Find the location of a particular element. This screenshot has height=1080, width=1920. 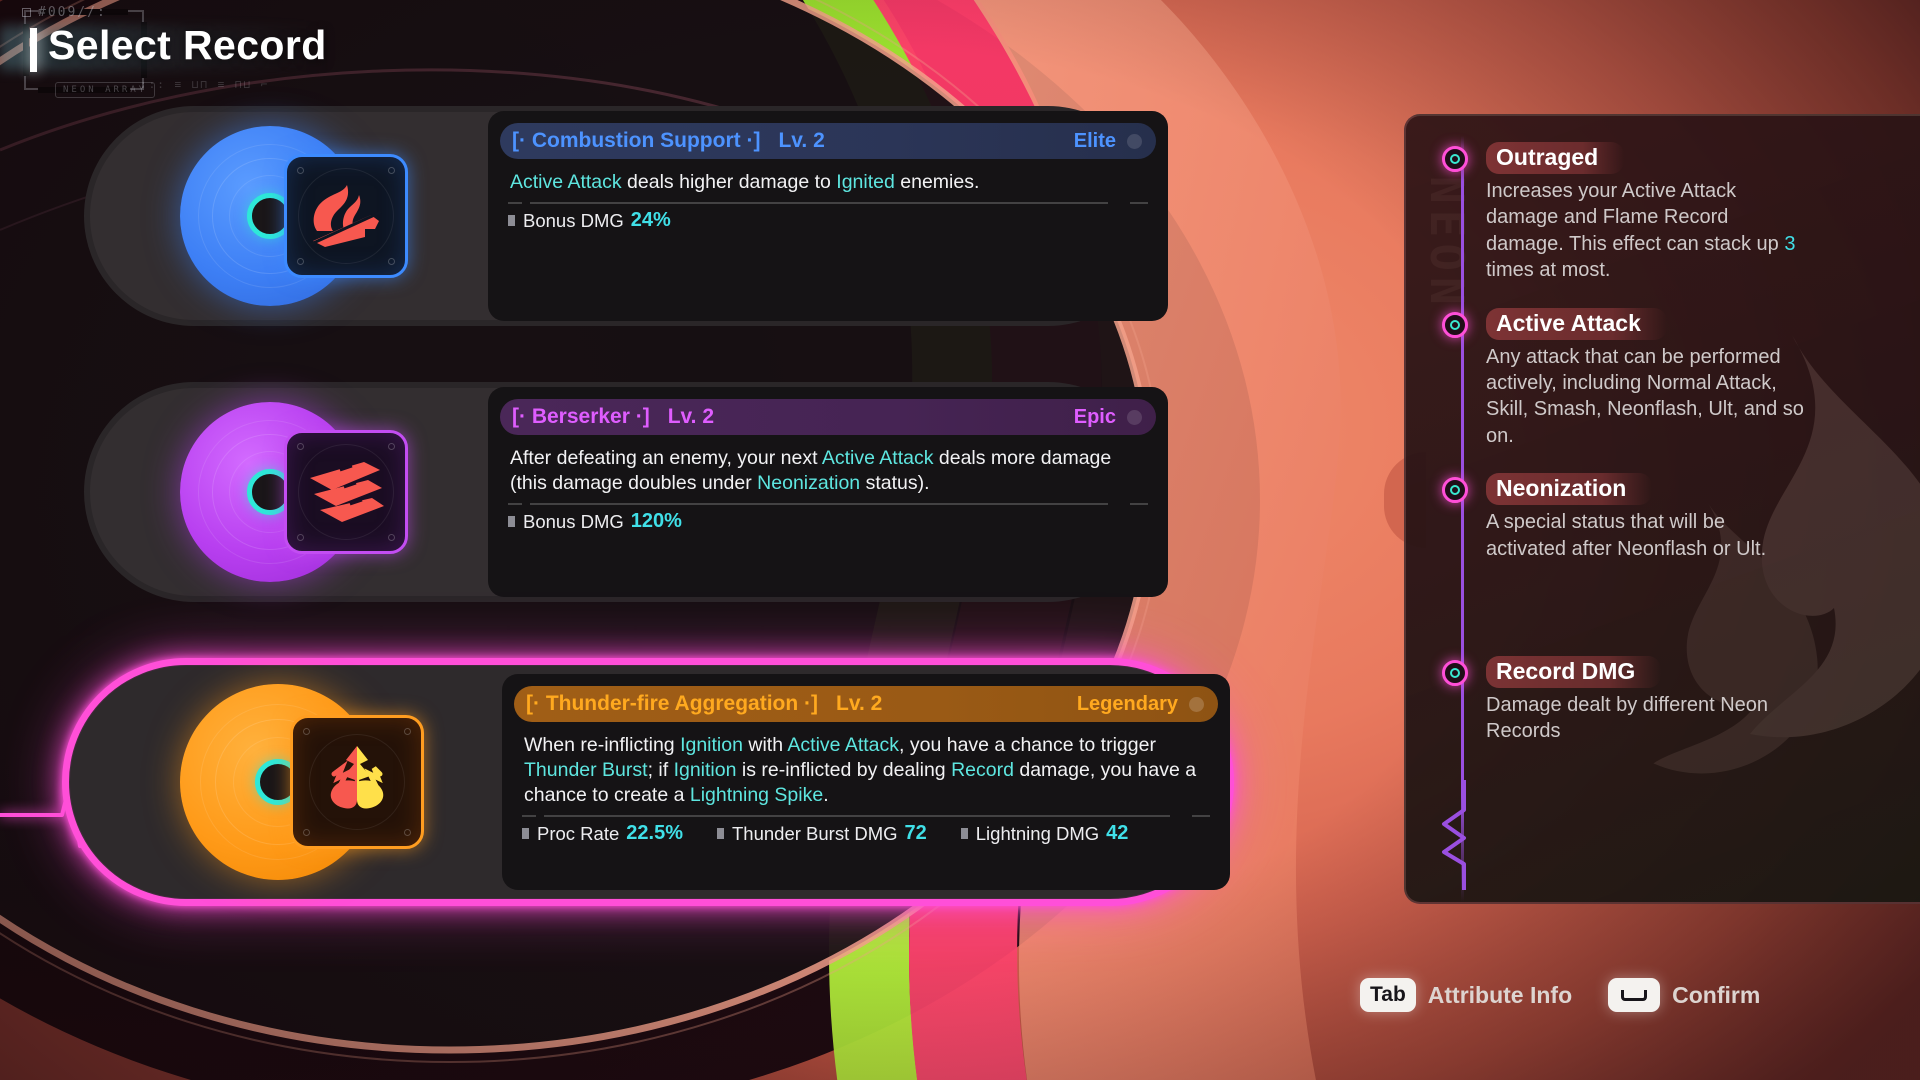

stat-label: Lightning DMG is located at coordinates (1037, 833).